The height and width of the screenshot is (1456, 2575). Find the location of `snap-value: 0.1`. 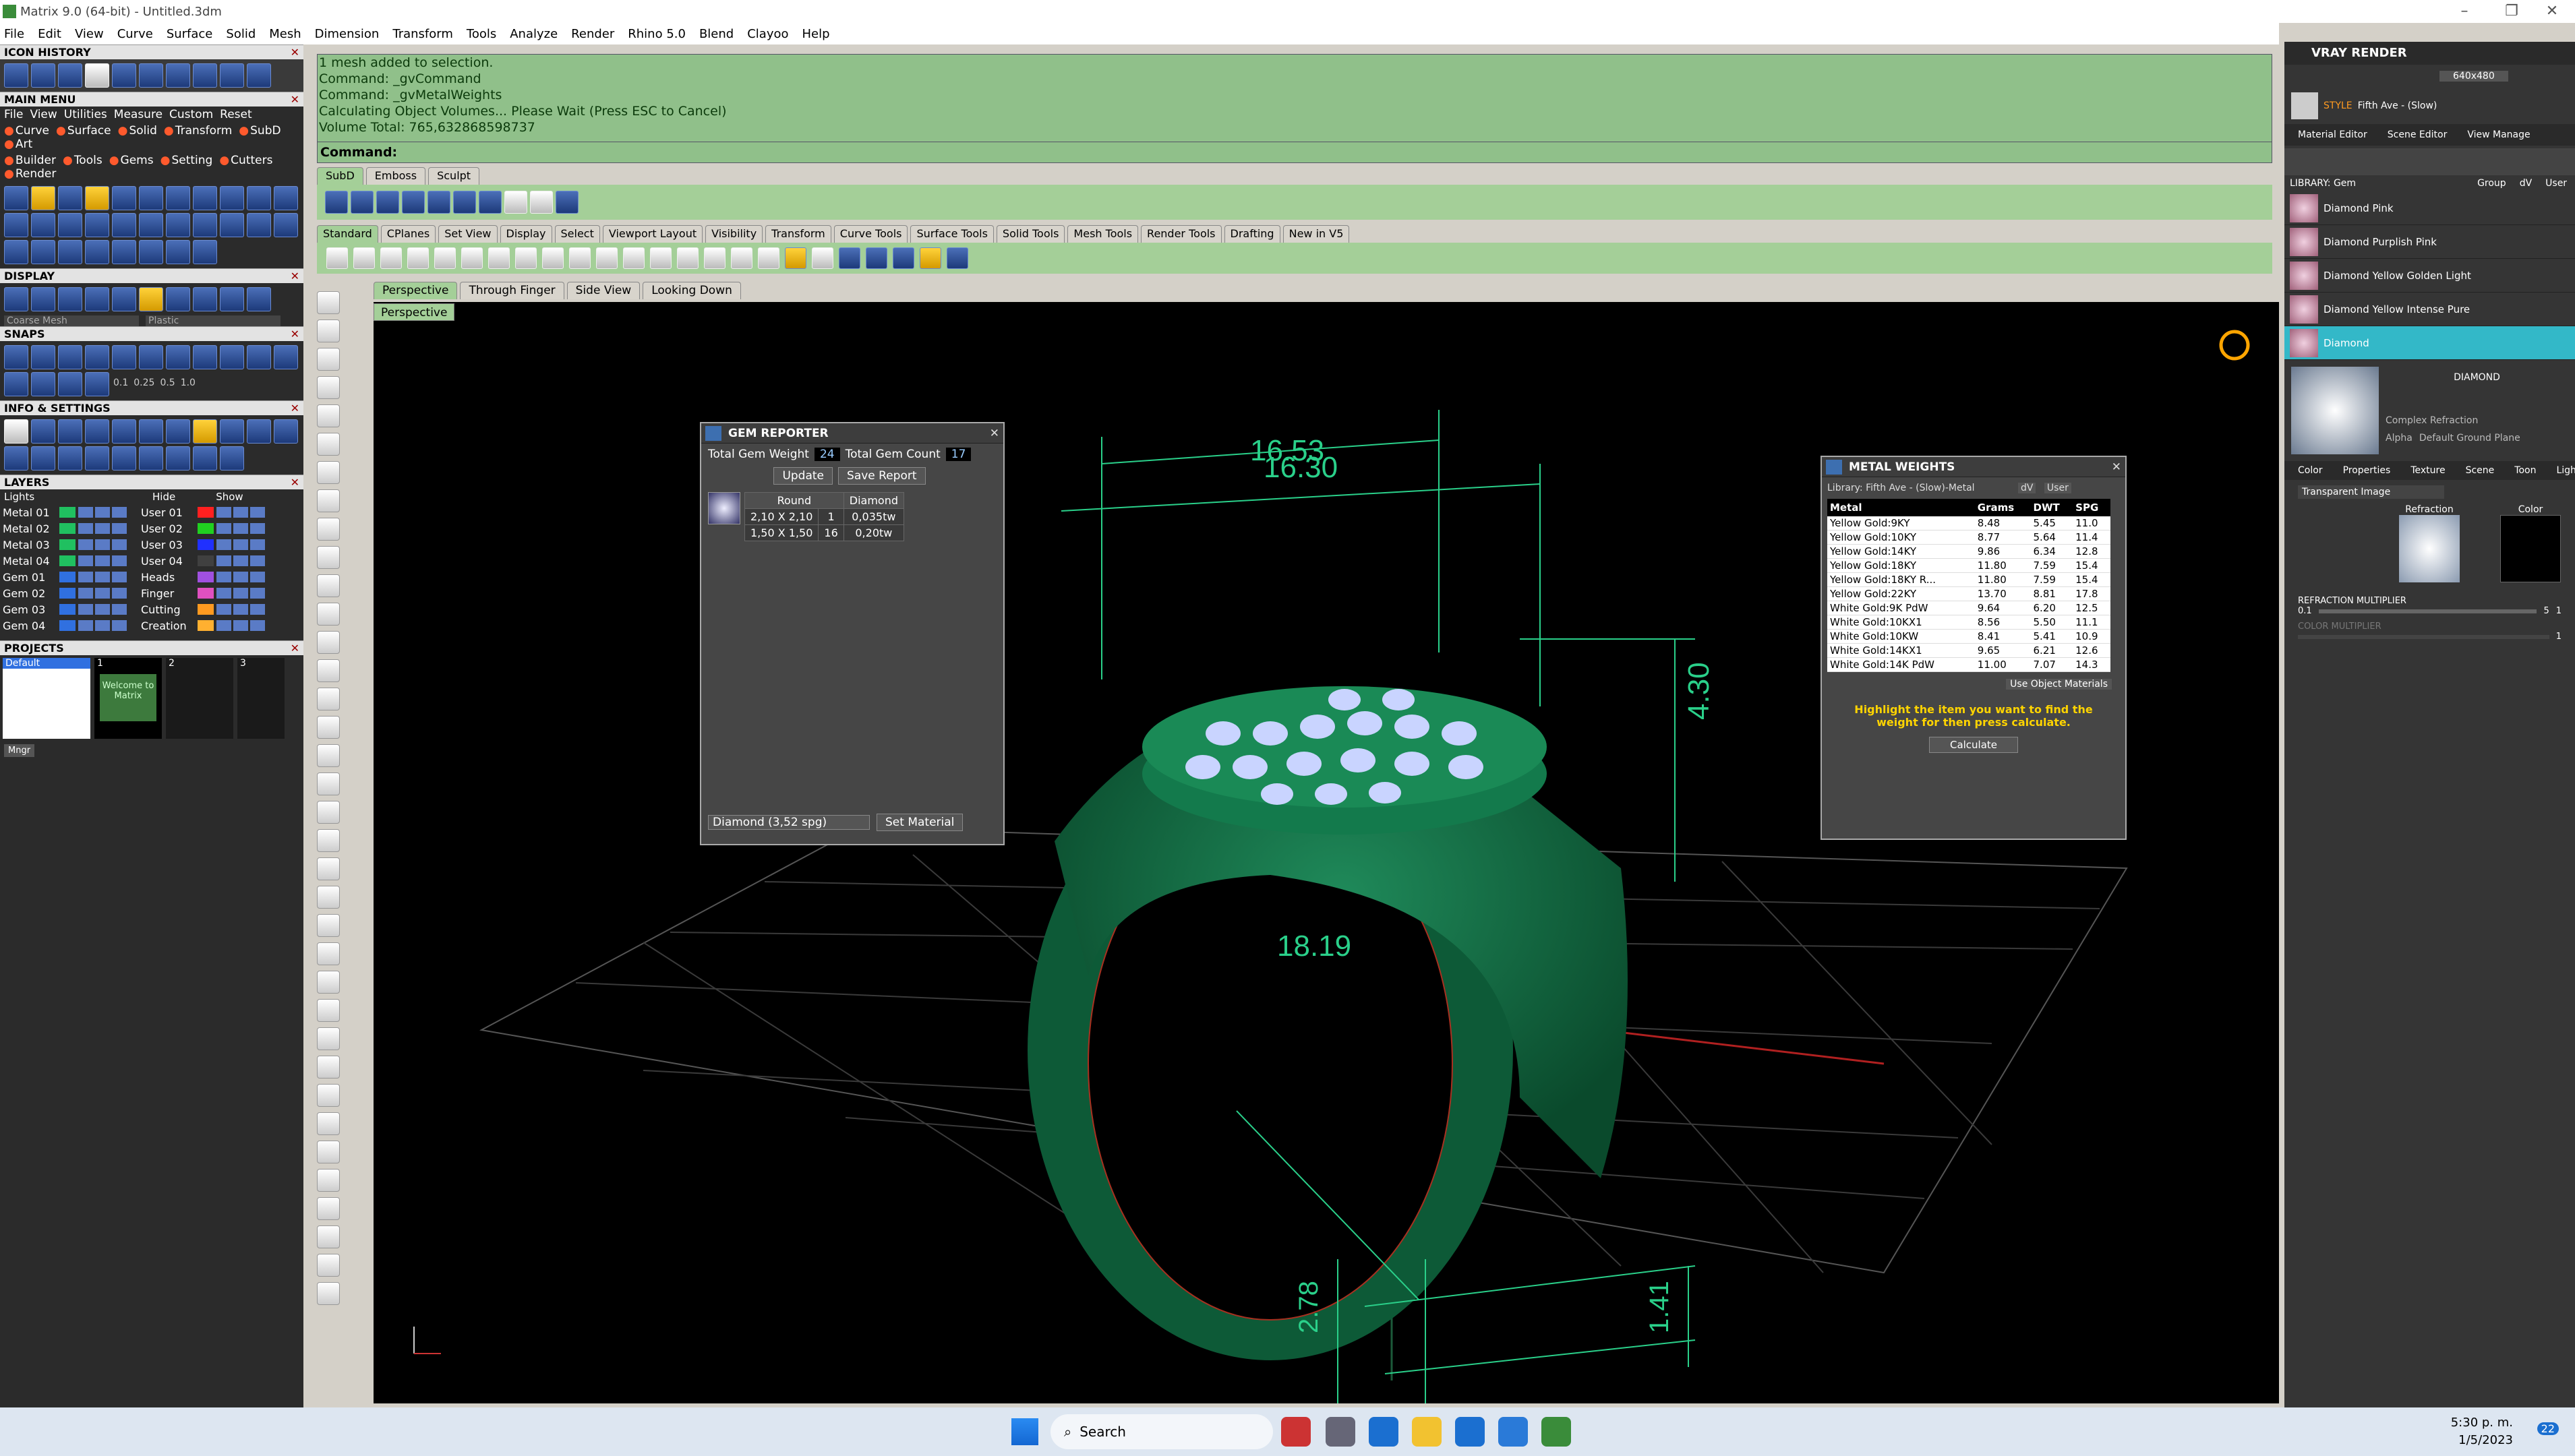

snap-value: 0.1 is located at coordinates (120, 384).